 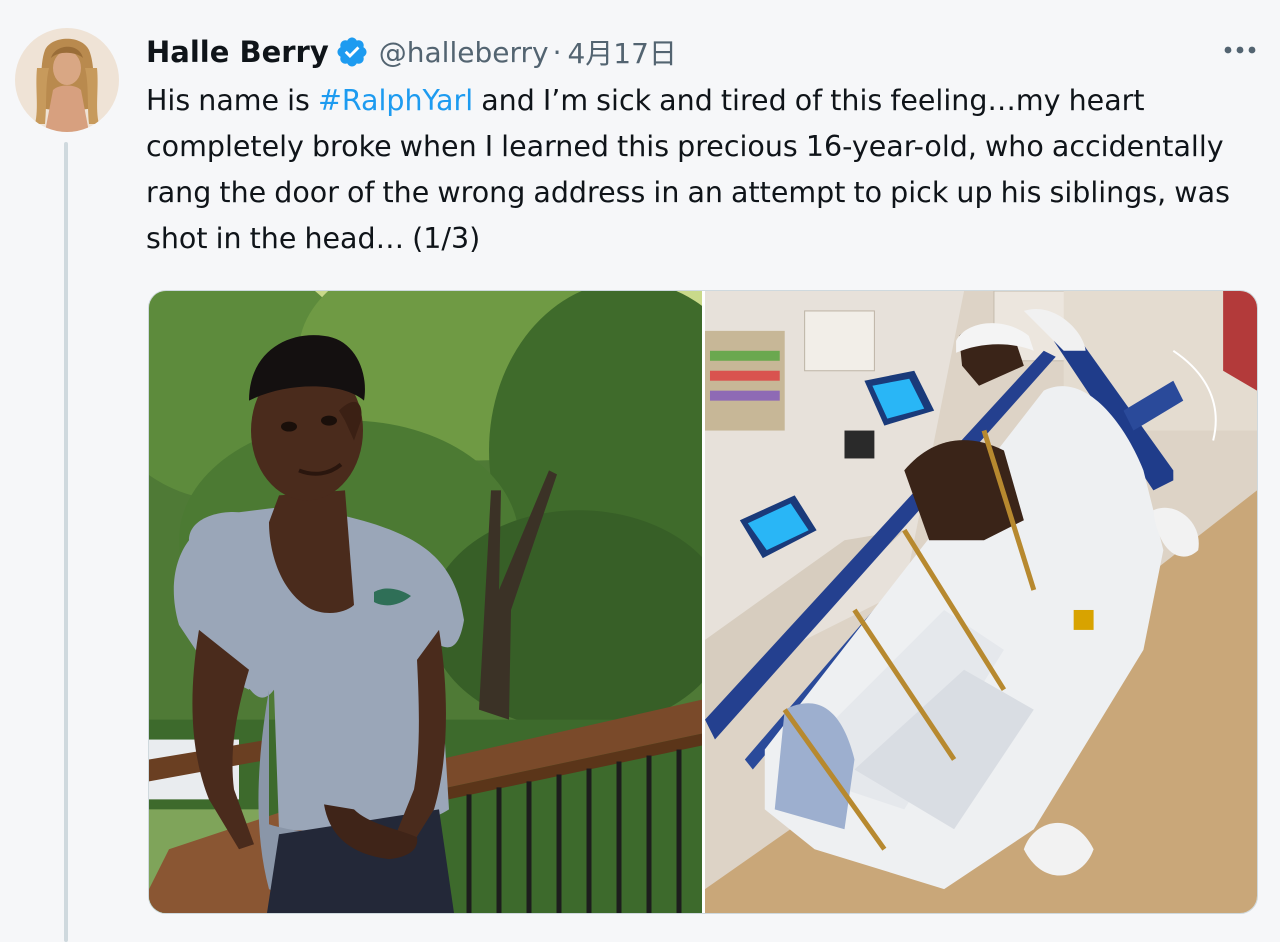 What do you see at coordinates (1240, 50) in the screenshot?
I see `more-options-icon` at bounding box center [1240, 50].